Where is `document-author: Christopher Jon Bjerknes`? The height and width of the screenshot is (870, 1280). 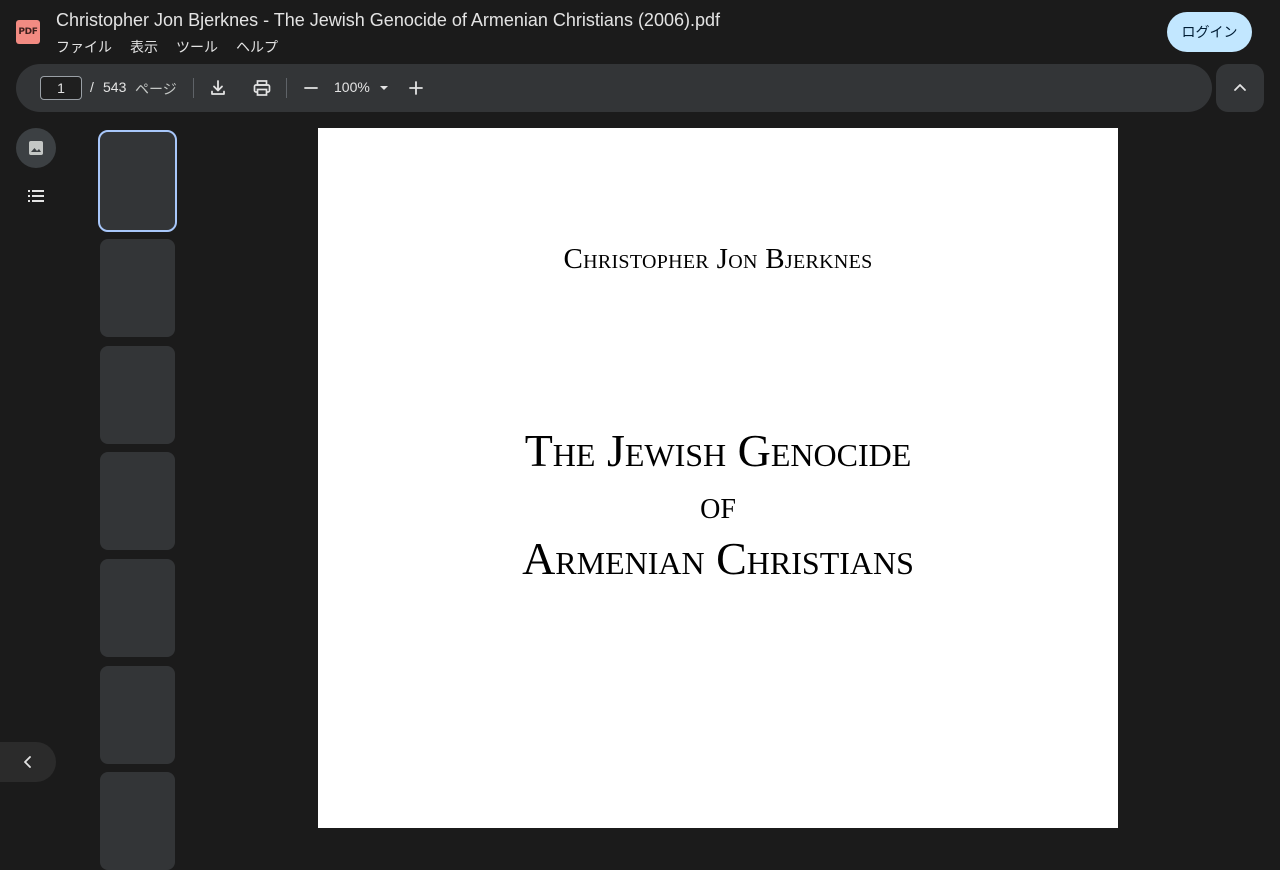
document-author: Christopher Jon Bjerknes is located at coordinates (718, 259).